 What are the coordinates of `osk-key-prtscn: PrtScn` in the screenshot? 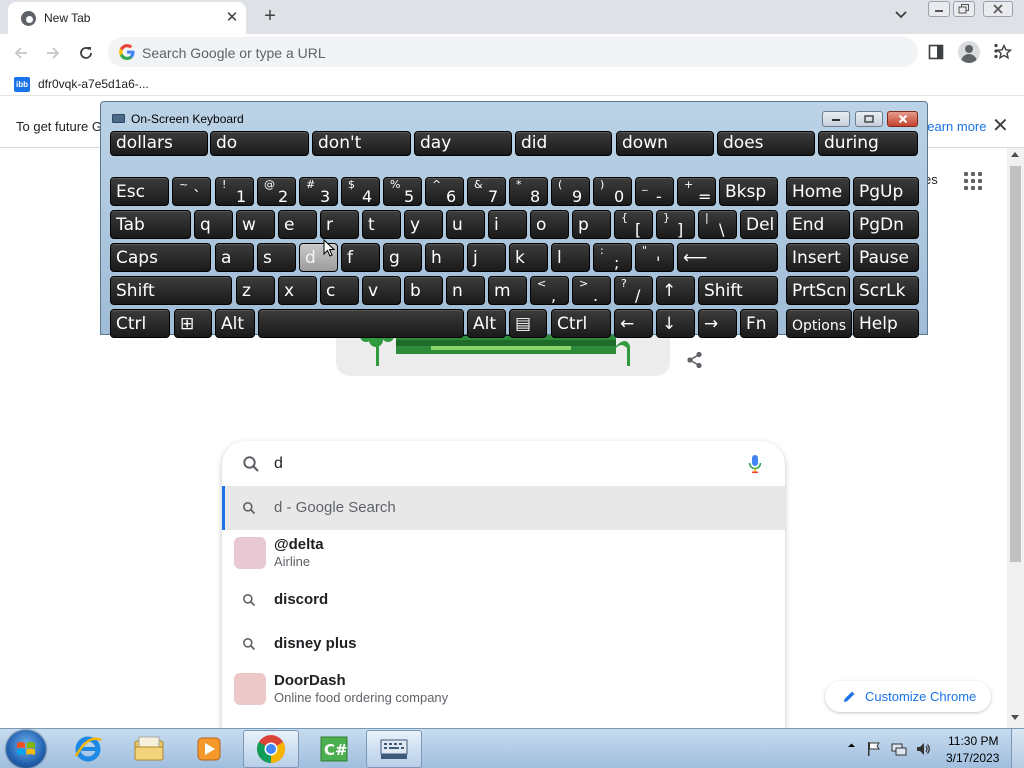 It's located at (818, 290).